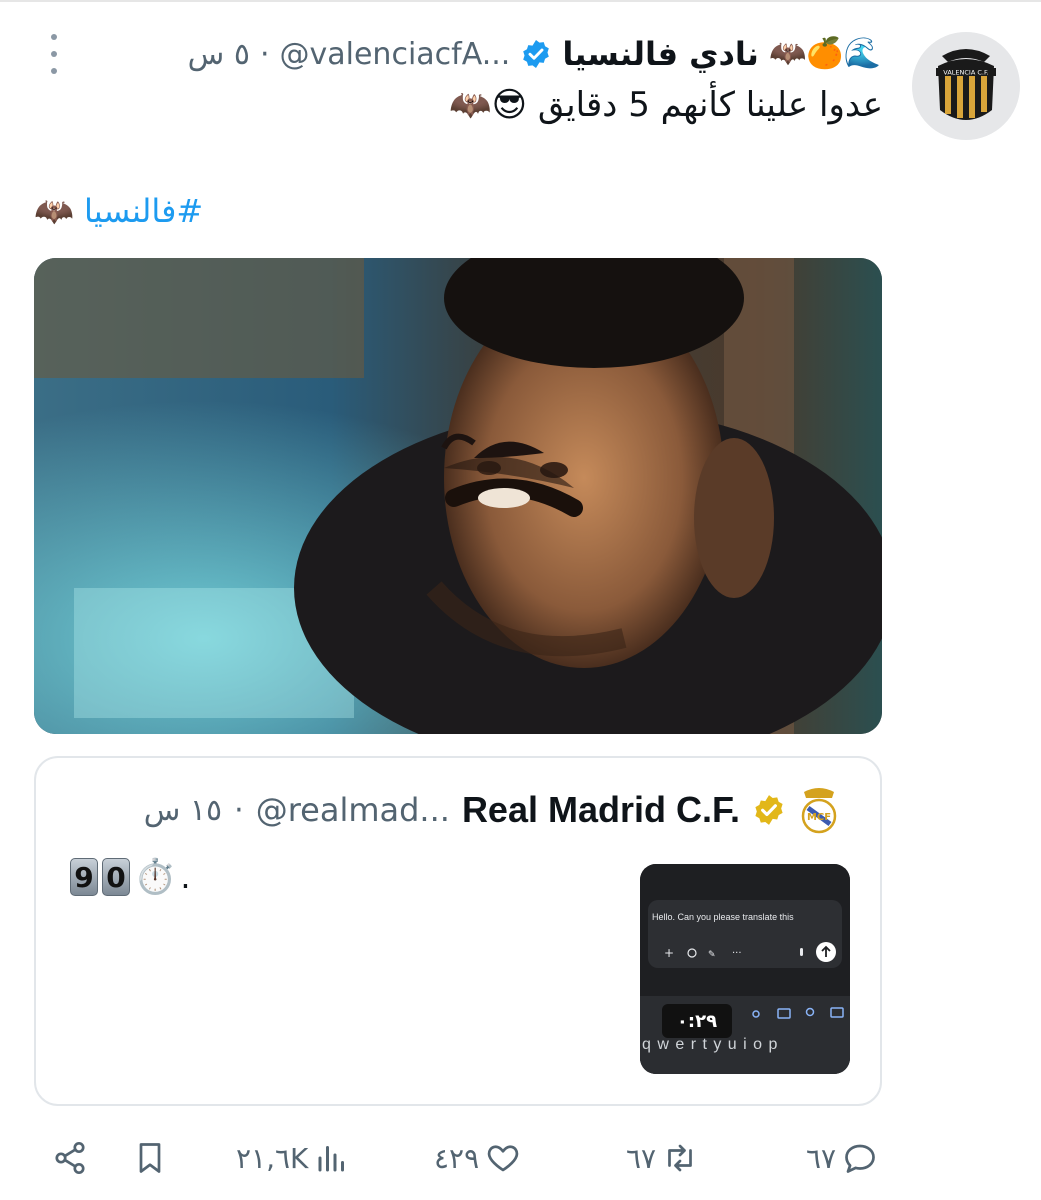 The width and height of the screenshot is (1041, 1200). I want to click on views-count: ٢١,٦K, so click(272, 1158).